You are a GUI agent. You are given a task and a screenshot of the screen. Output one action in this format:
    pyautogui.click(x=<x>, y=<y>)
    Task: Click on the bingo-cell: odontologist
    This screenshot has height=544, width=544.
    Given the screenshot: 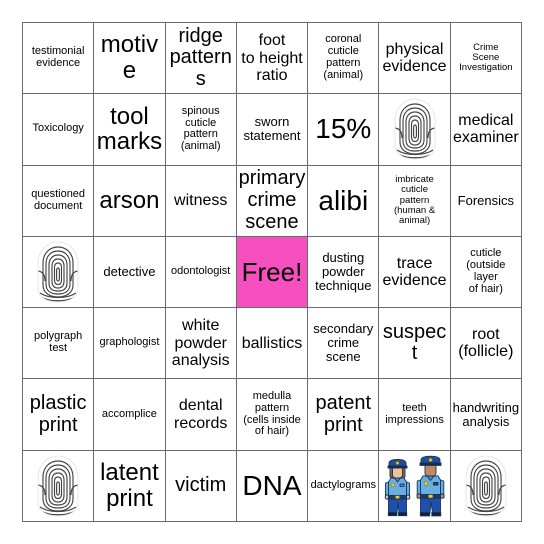 What is the action you would take?
    pyautogui.click(x=201, y=272)
    